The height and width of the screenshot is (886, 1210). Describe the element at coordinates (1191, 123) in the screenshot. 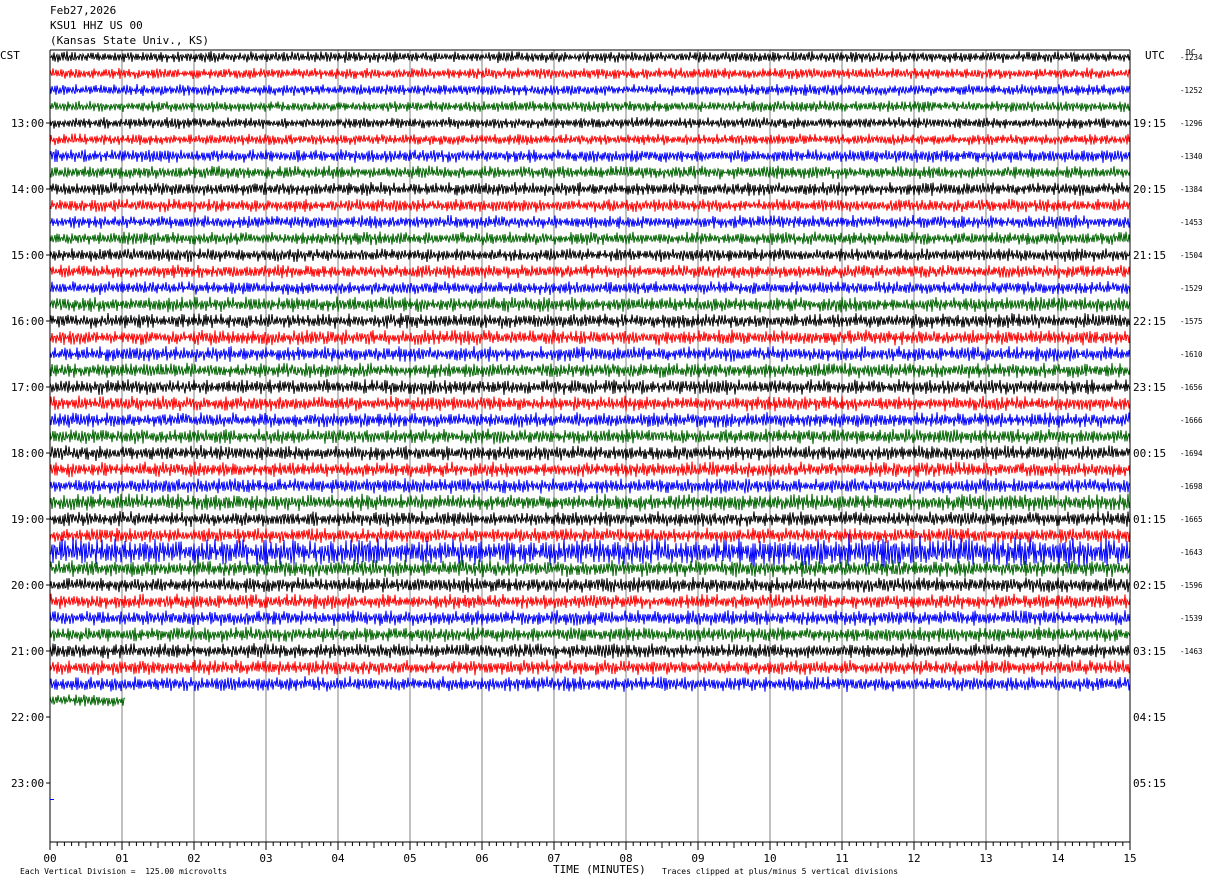

I see `dc-offset-value: -1296` at that location.